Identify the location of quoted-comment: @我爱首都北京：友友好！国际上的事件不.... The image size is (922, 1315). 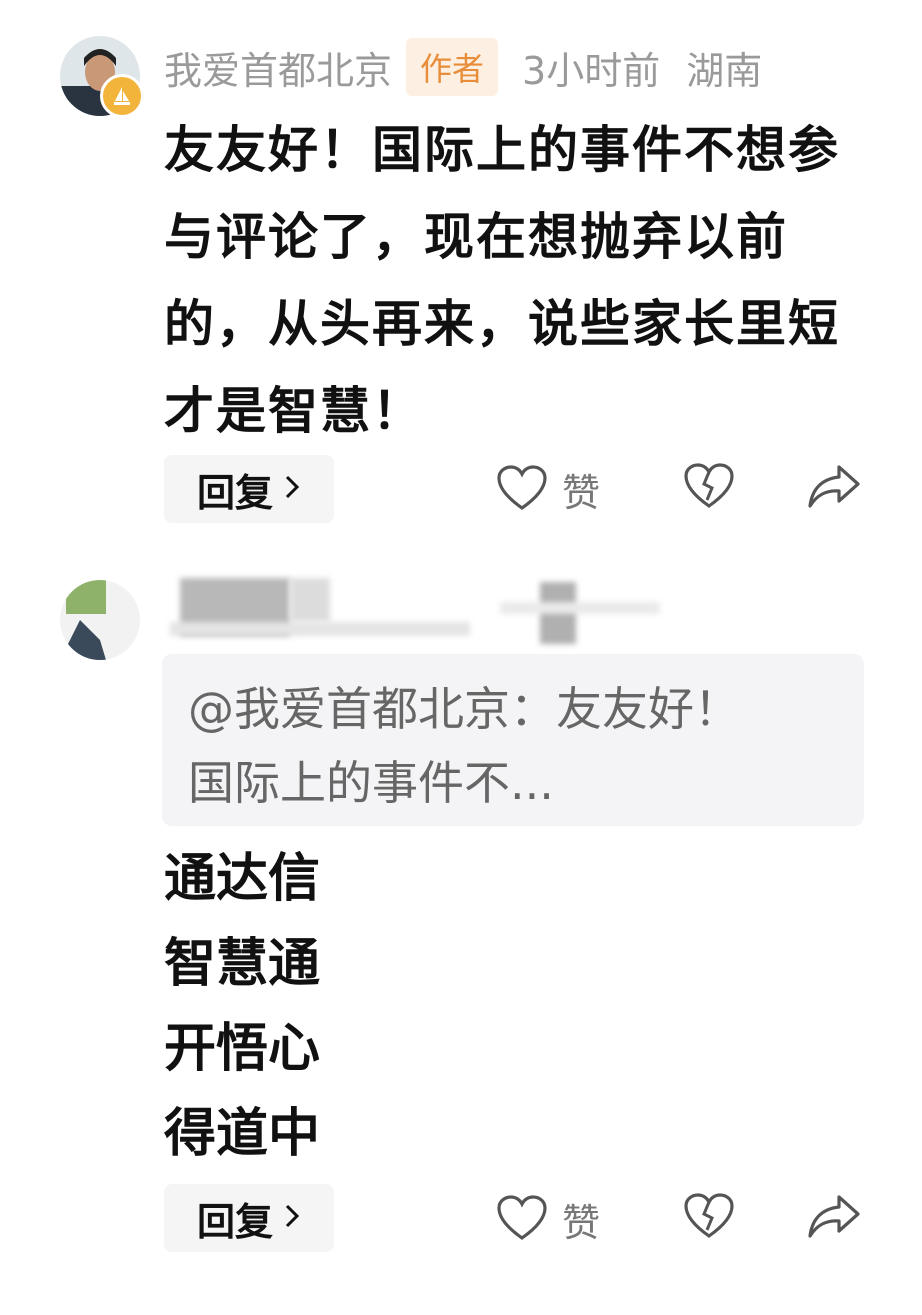
(513, 740).